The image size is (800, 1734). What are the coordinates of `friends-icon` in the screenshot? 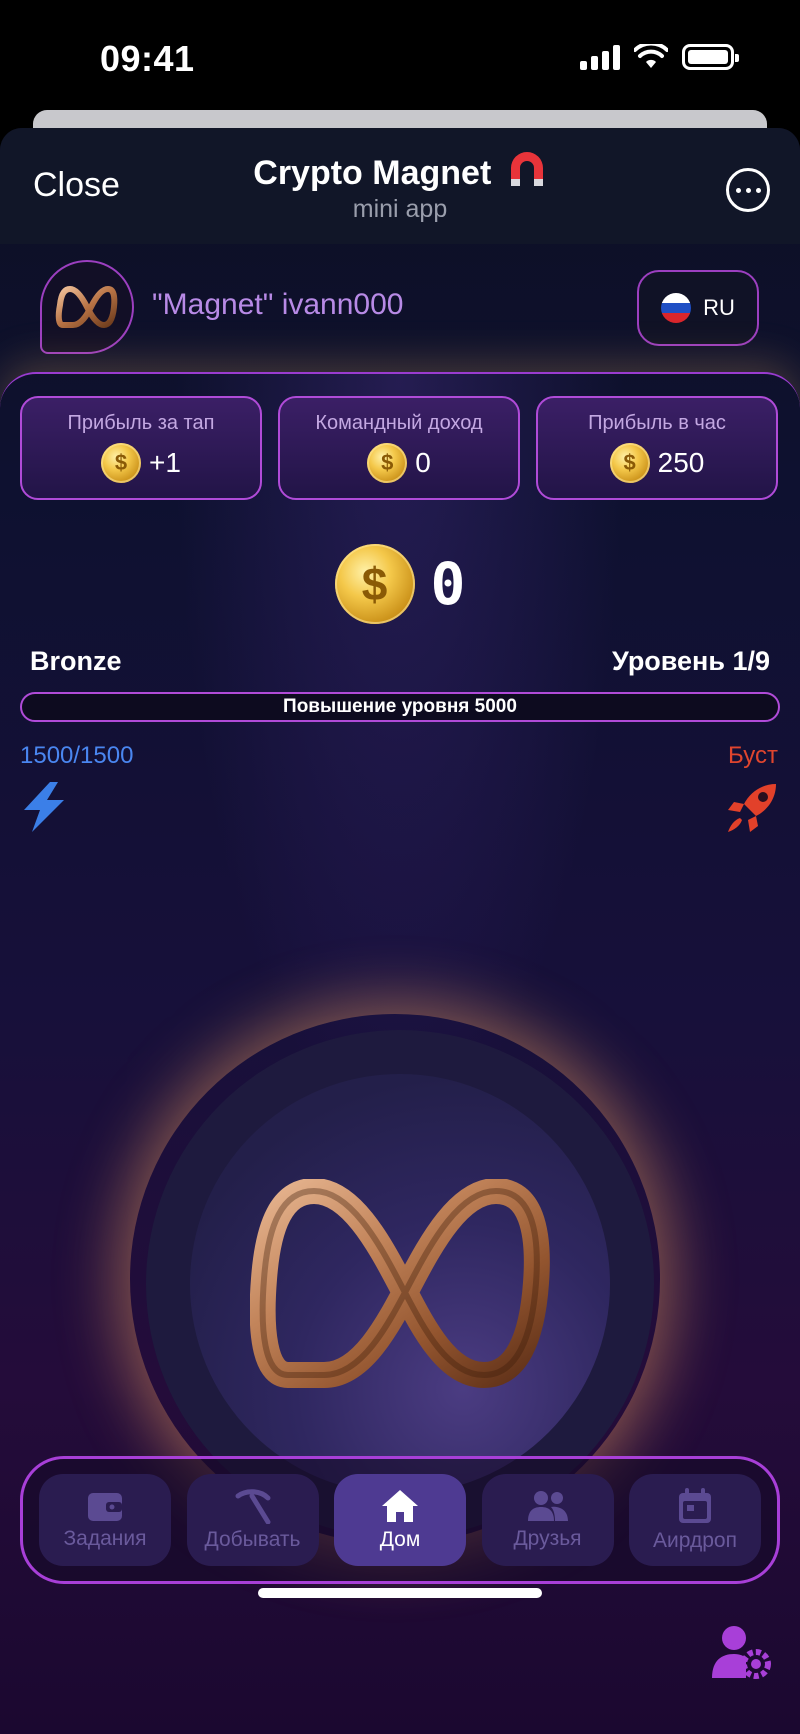 It's located at (547, 1506).